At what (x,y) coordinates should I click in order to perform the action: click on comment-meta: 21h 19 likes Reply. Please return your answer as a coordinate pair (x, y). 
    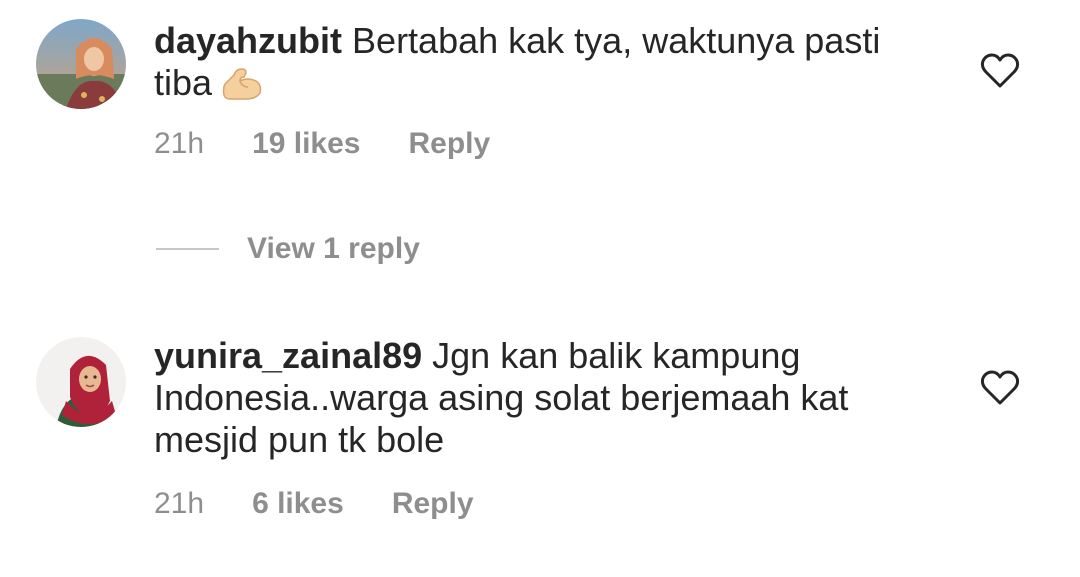
    Looking at the image, I should click on (322, 144).